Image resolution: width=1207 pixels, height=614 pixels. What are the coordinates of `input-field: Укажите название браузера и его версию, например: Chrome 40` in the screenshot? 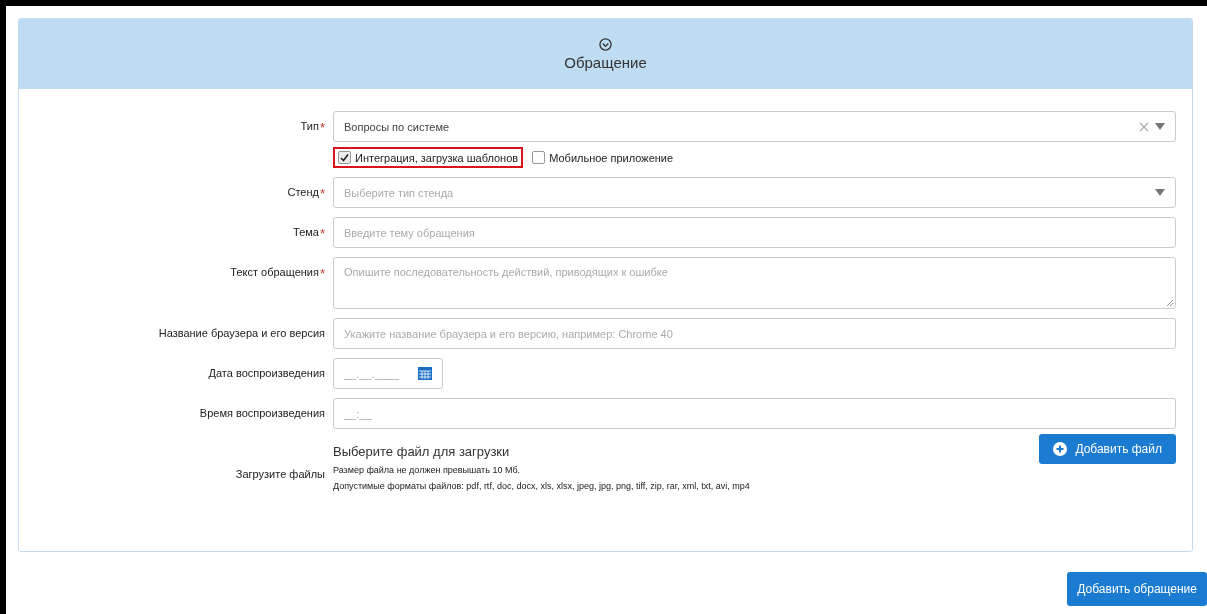 It's located at (754, 333).